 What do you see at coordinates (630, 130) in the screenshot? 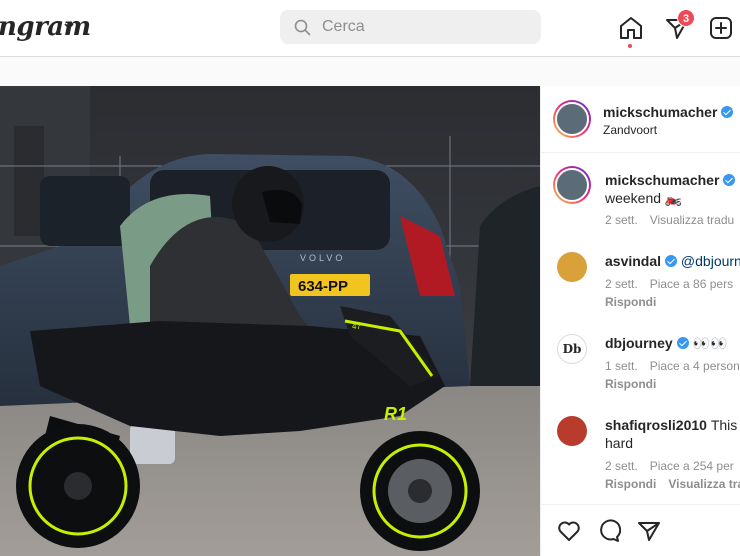
I see `post-location: Zandvoort` at bounding box center [630, 130].